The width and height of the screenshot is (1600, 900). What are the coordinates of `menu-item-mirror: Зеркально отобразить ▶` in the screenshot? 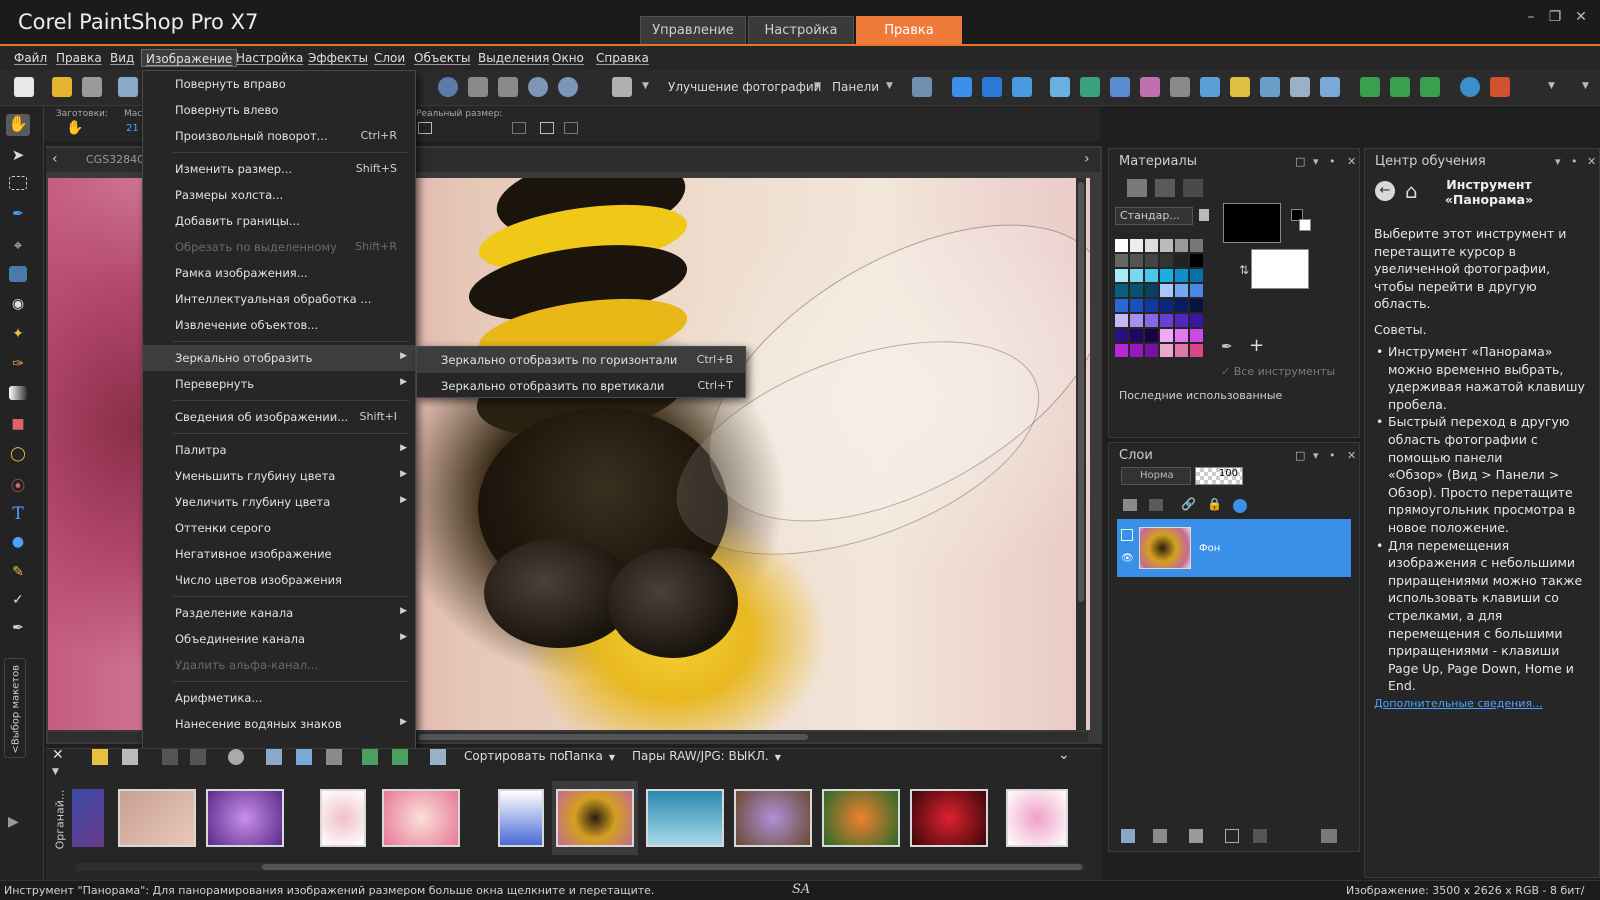 It's located at (279, 358).